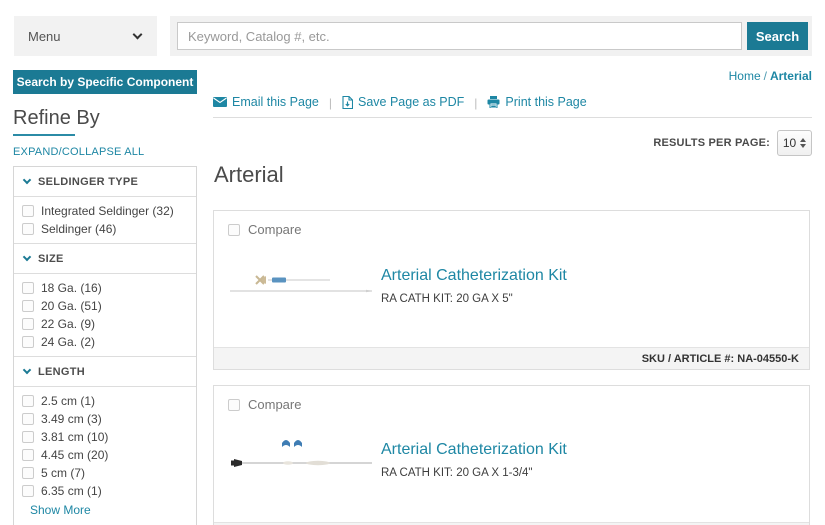  I want to click on breadcrumb-current: Arterial, so click(791, 76).